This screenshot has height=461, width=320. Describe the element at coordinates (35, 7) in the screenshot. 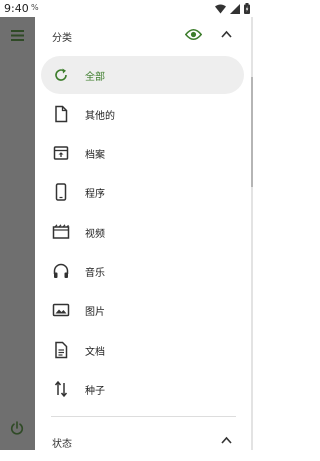

I see `status-indicator: %` at that location.